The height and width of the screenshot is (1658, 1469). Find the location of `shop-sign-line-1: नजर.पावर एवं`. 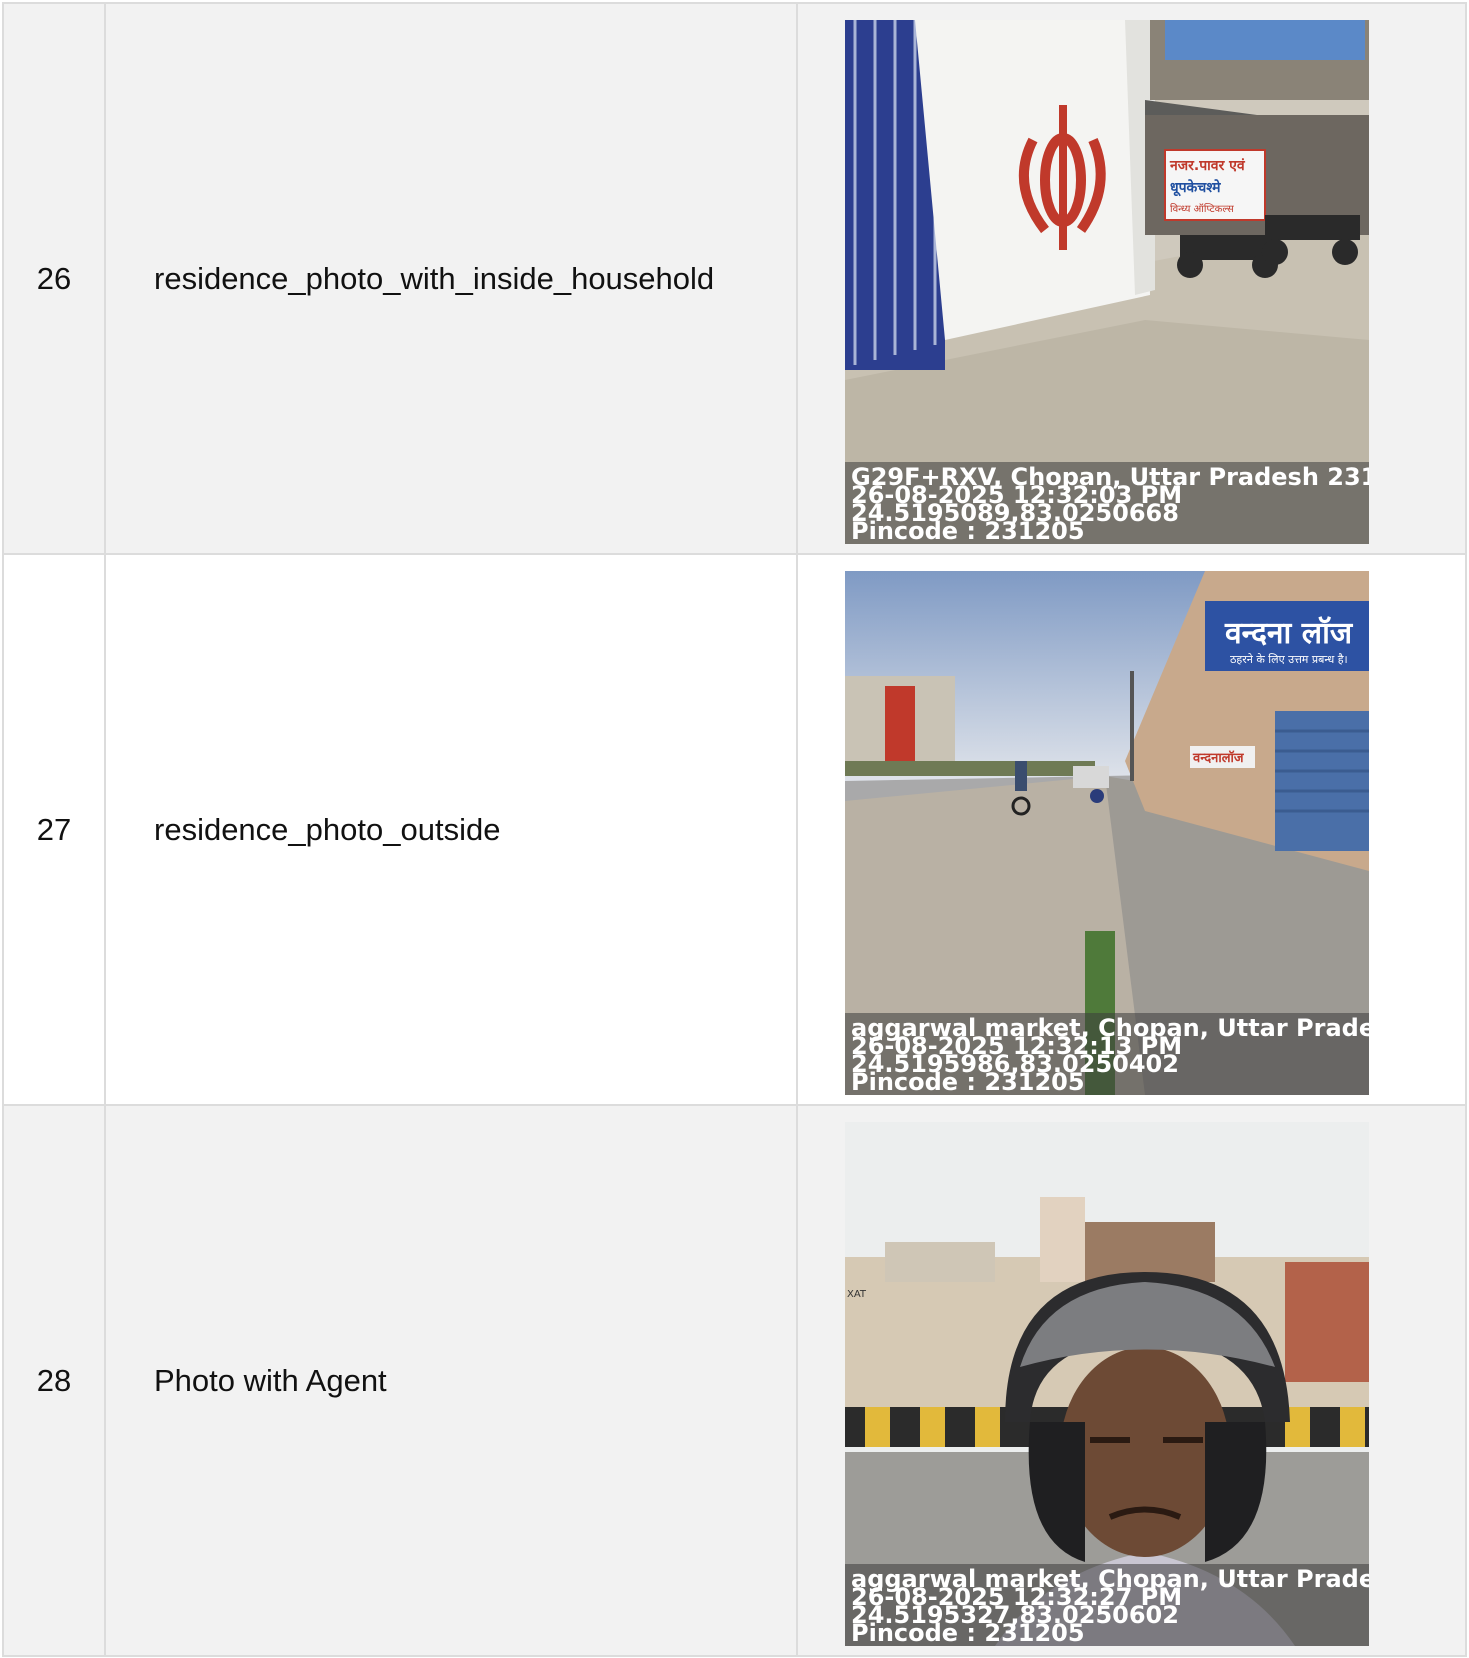

shop-sign-line-1: नजर.पावर एवं is located at coordinates (1207, 166).